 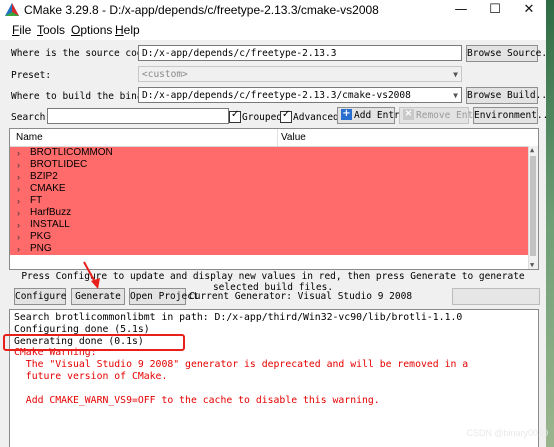 I want to click on grouped-label: Grouped, so click(x=262, y=117).